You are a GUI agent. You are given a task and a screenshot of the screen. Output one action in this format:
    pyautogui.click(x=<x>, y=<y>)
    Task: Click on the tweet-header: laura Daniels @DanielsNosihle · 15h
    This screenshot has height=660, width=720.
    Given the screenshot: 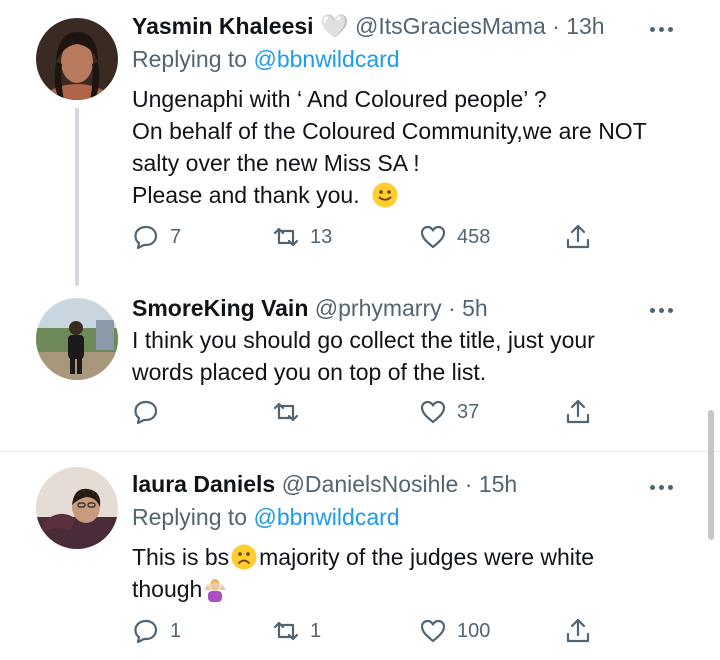 What is the action you would take?
    pyautogui.click(x=416, y=484)
    